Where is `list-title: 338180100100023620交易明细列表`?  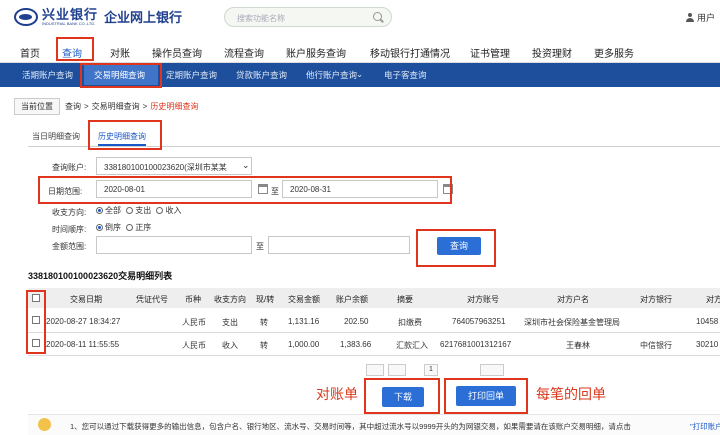 list-title: 338180100100023620交易明细列表 is located at coordinates (100, 276).